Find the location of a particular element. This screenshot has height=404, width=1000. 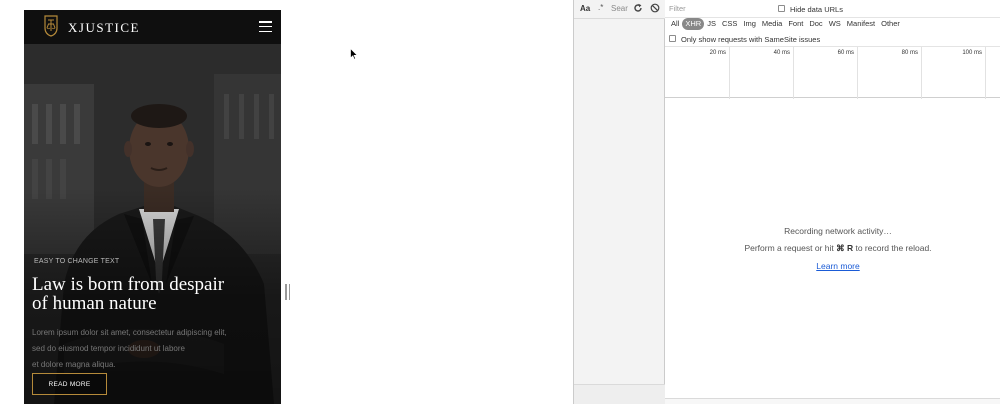

filter-input: Filter is located at coordinates (718, 9).